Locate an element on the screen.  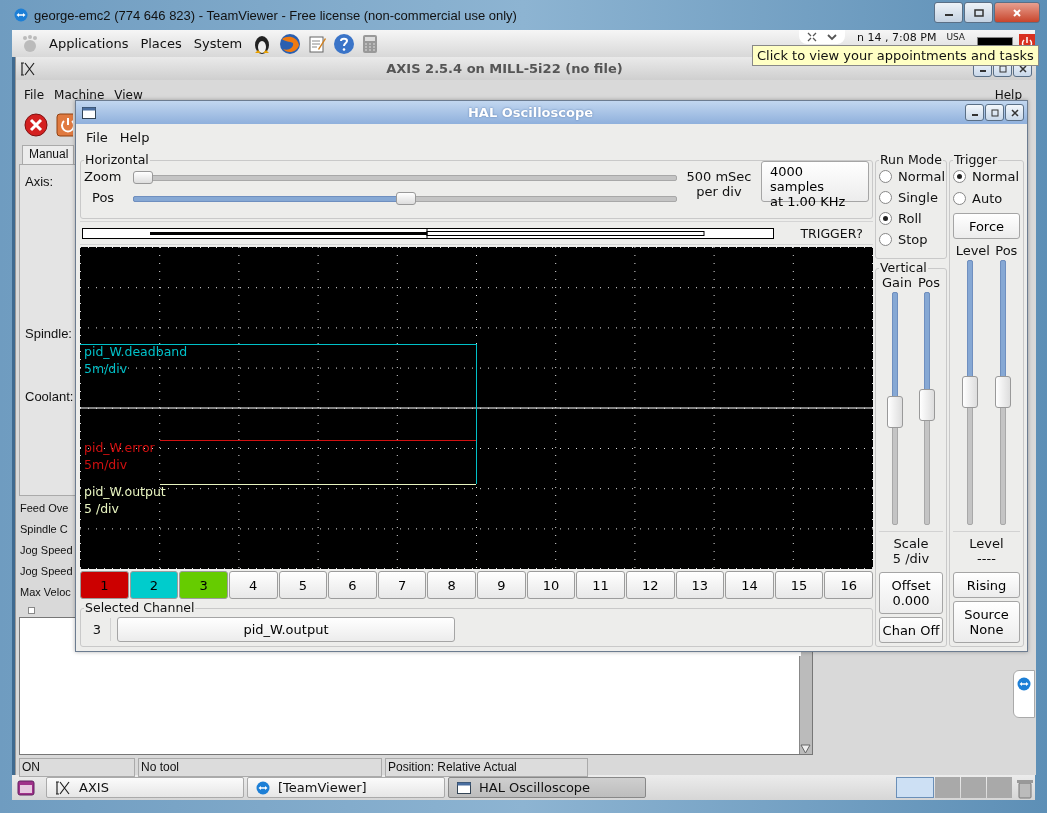
slider-label: Max Veloc is located at coordinates (45, 593).